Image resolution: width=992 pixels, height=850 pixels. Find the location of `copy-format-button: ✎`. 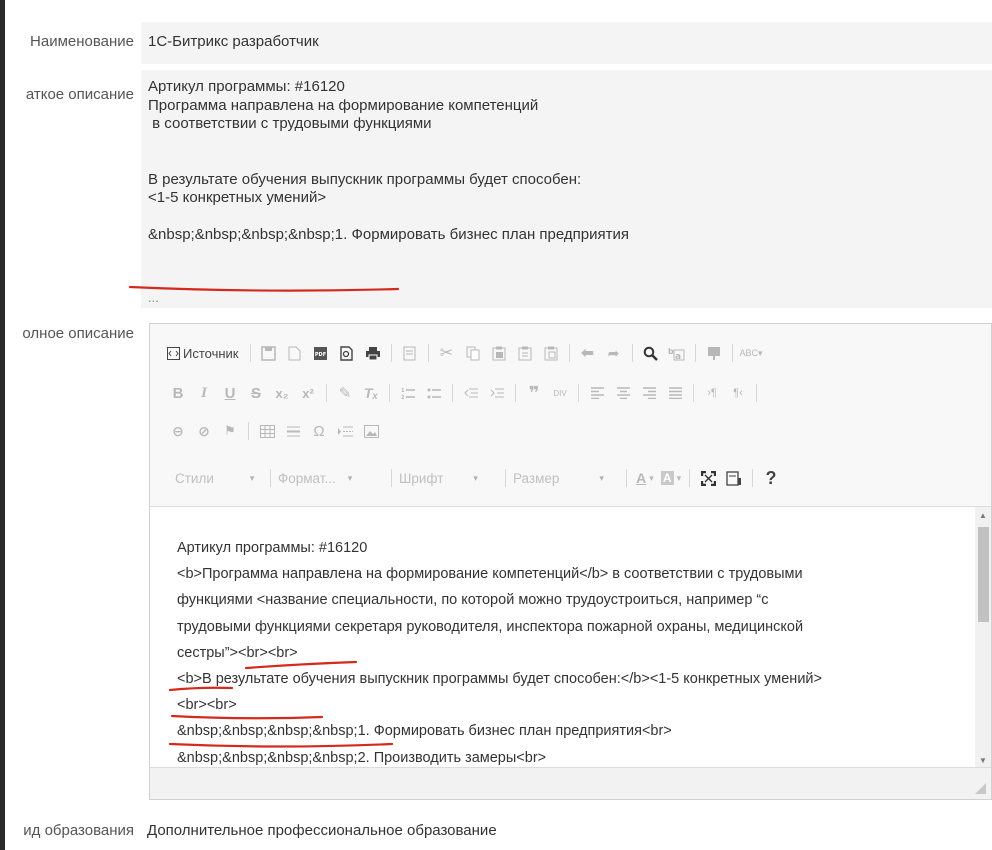

copy-format-button: ✎ is located at coordinates (345, 393).